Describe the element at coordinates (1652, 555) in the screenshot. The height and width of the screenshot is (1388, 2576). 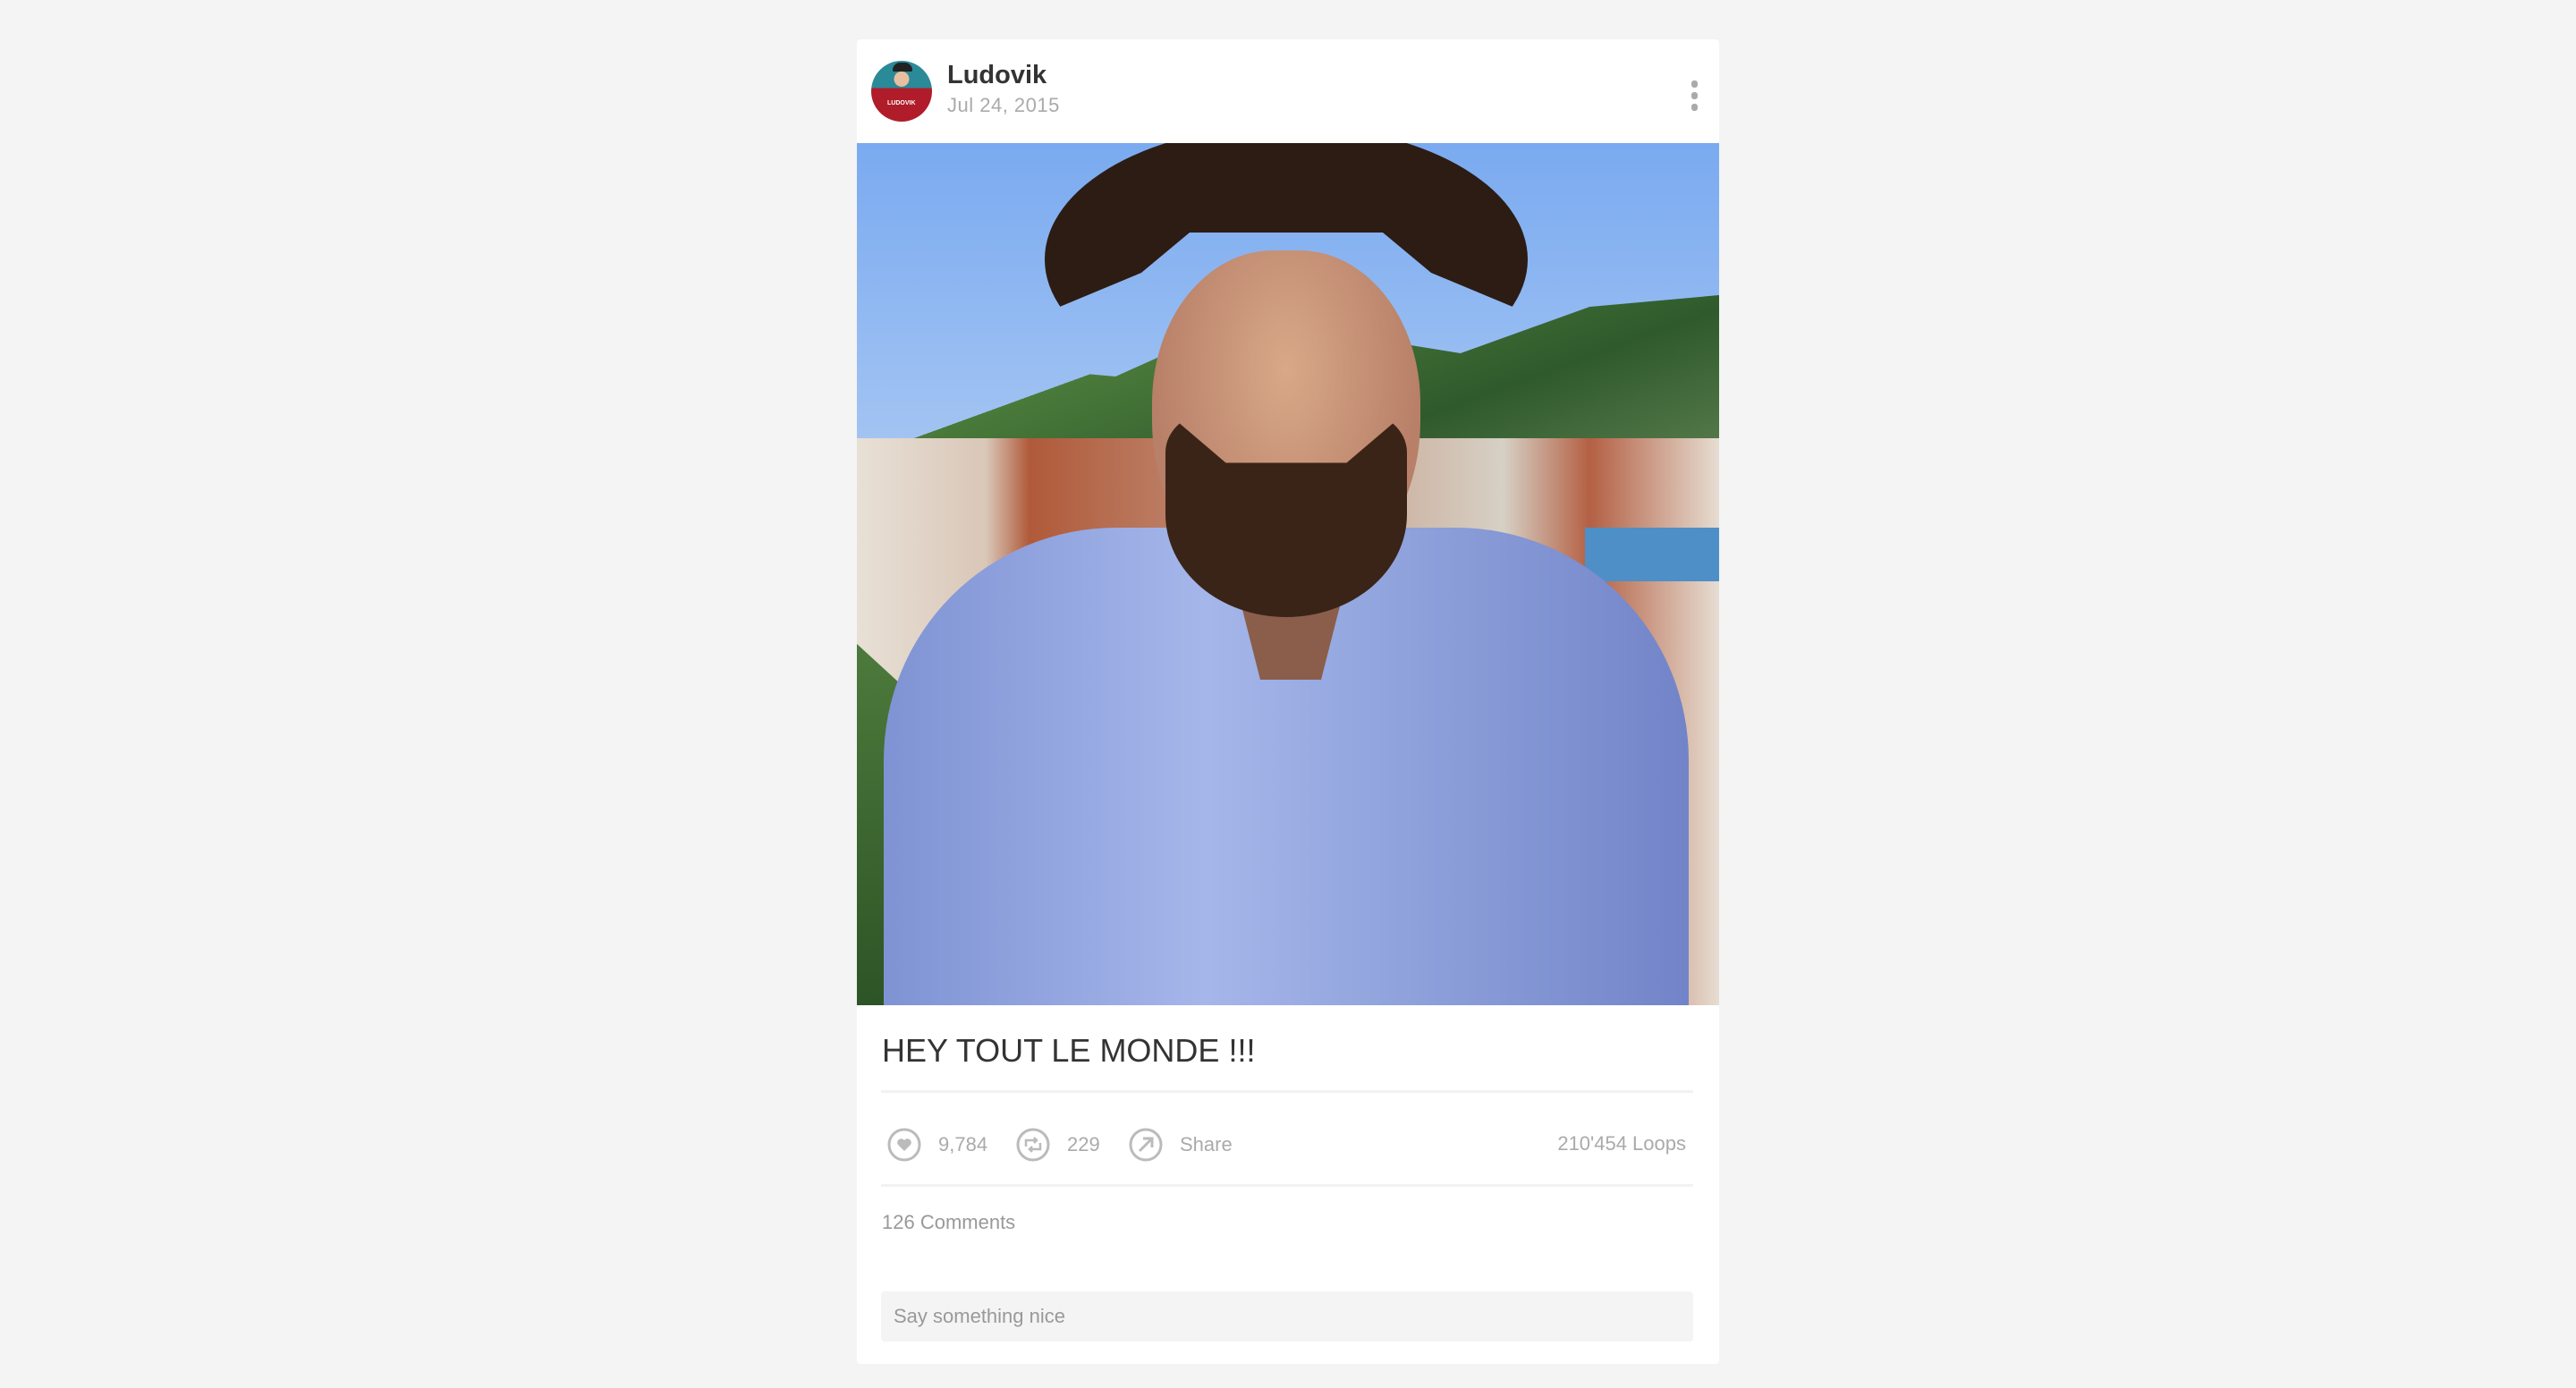
I see `video-sea` at that location.